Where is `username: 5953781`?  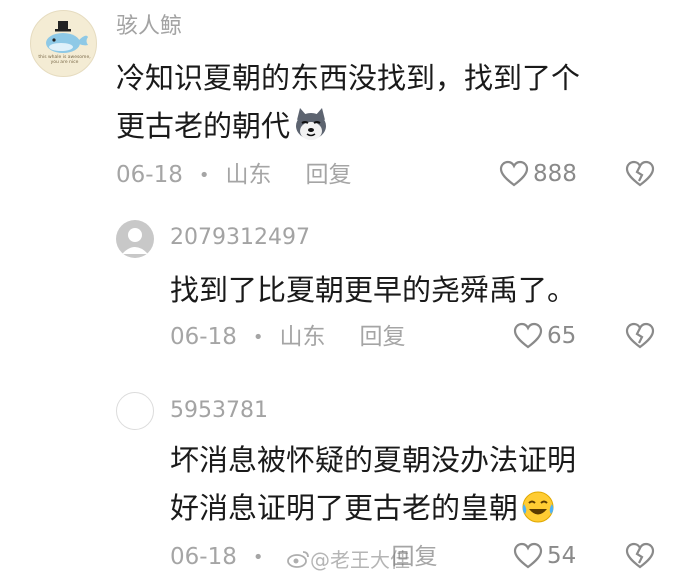 username: 5953781 is located at coordinates (219, 411).